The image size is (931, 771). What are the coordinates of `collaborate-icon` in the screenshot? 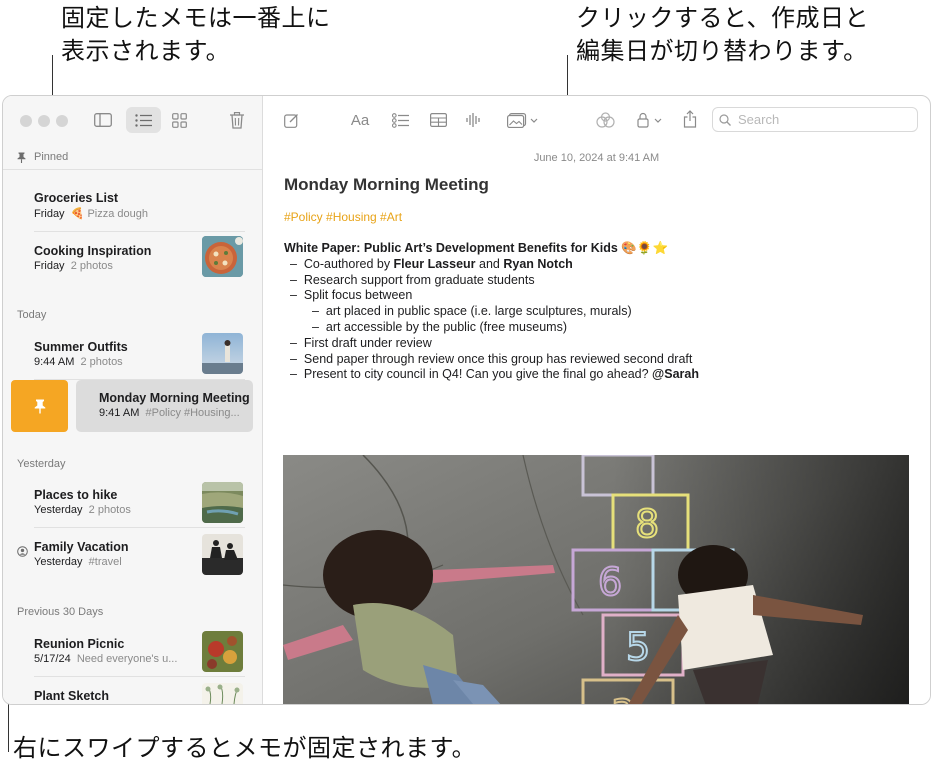 It's located at (605, 120).